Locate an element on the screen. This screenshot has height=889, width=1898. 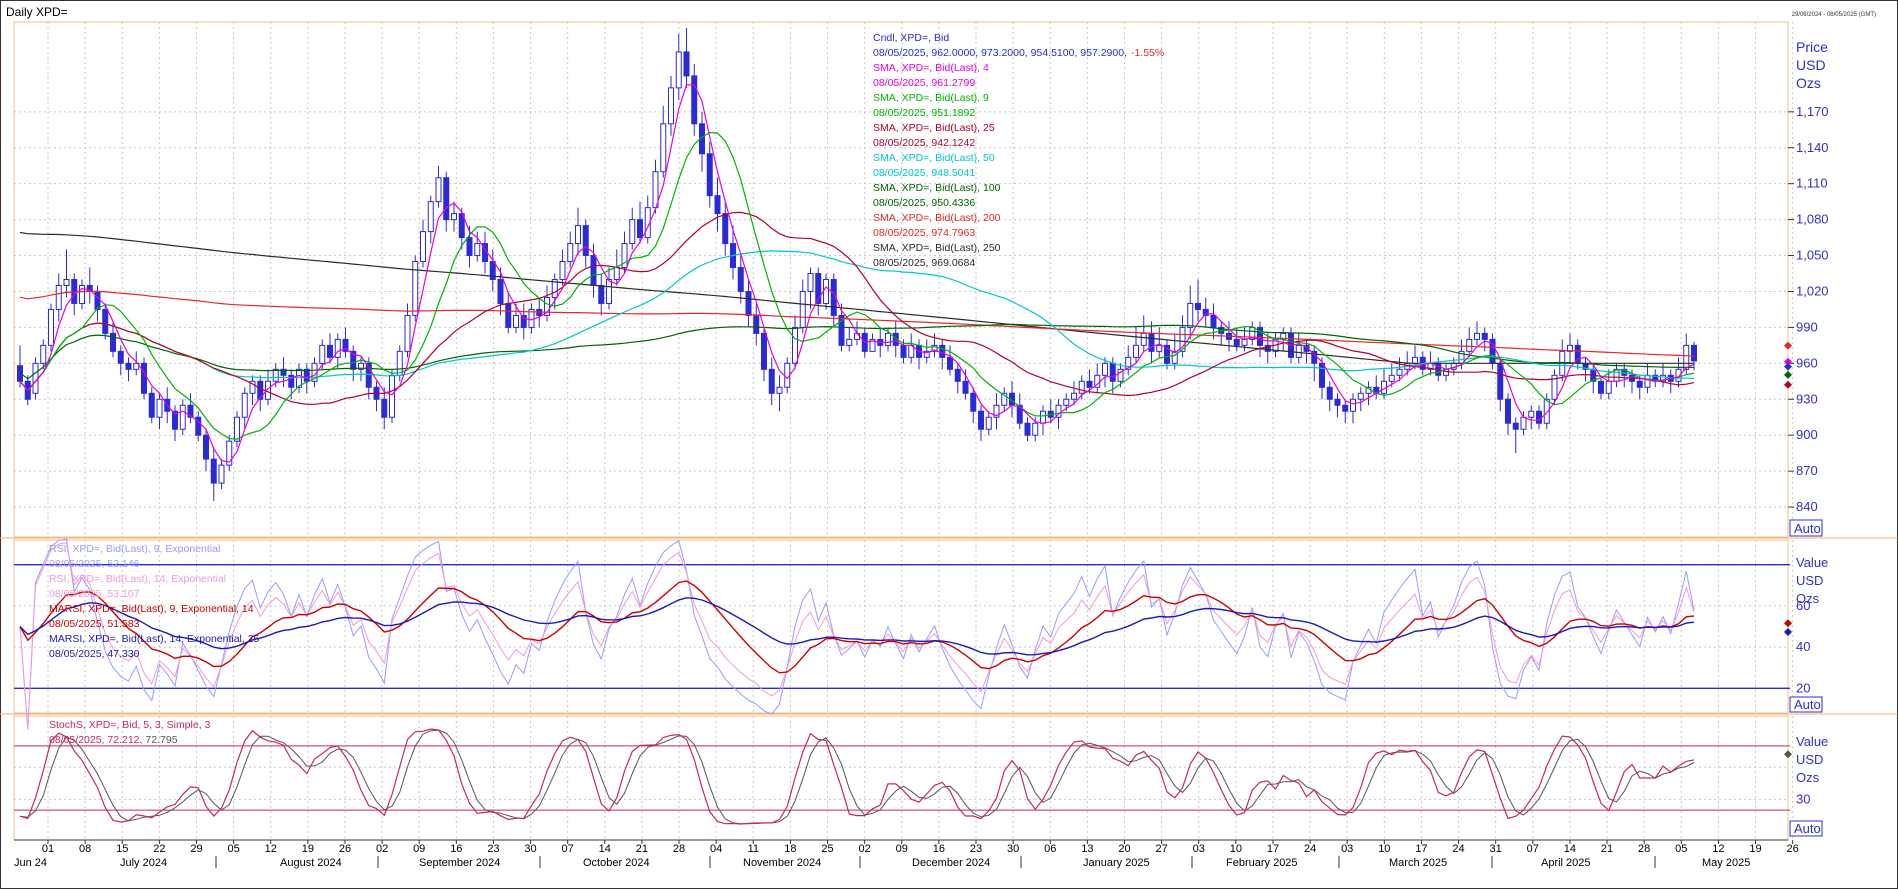
rsi-axis-label: USD is located at coordinates (1809, 580).